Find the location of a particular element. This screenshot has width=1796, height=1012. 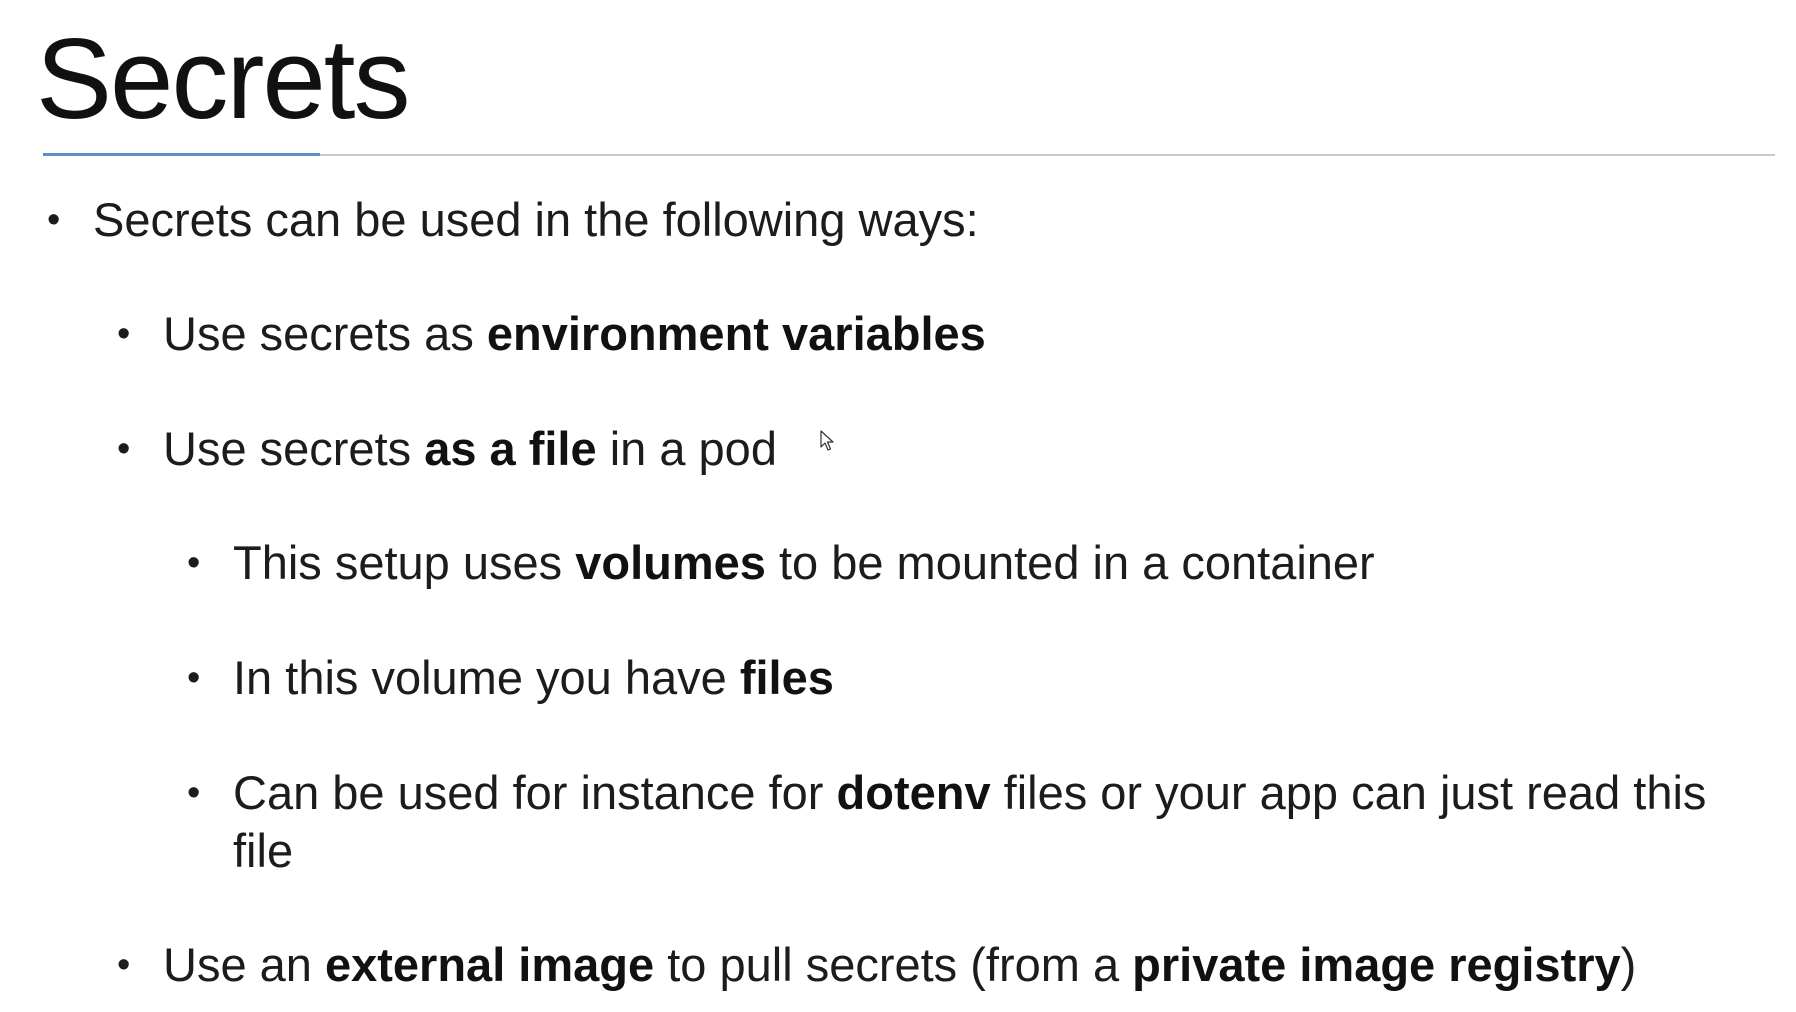

bullet-emphasis: environment variables is located at coordinates (736, 333).